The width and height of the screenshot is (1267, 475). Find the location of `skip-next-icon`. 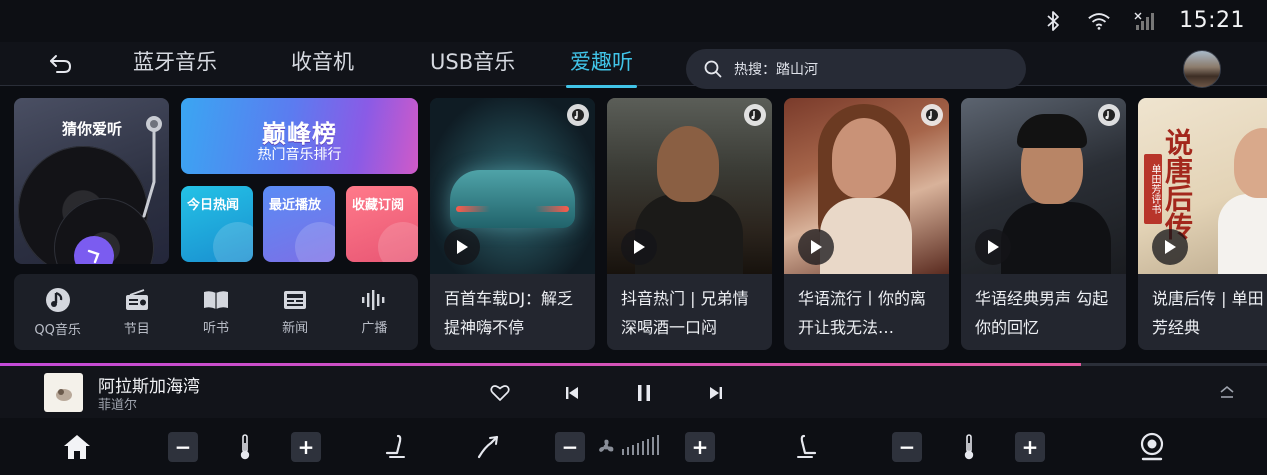

skip-next-icon is located at coordinates (716, 393).